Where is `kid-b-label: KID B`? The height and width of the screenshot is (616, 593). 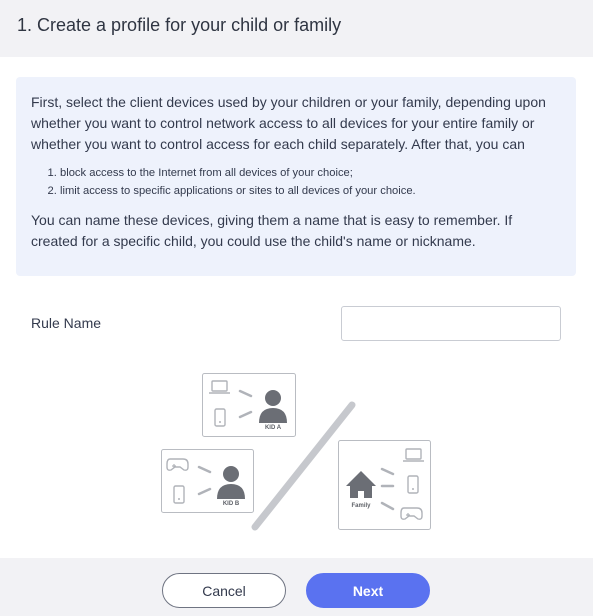
kid-b-label: KID B is located at coordinates (231, 504).